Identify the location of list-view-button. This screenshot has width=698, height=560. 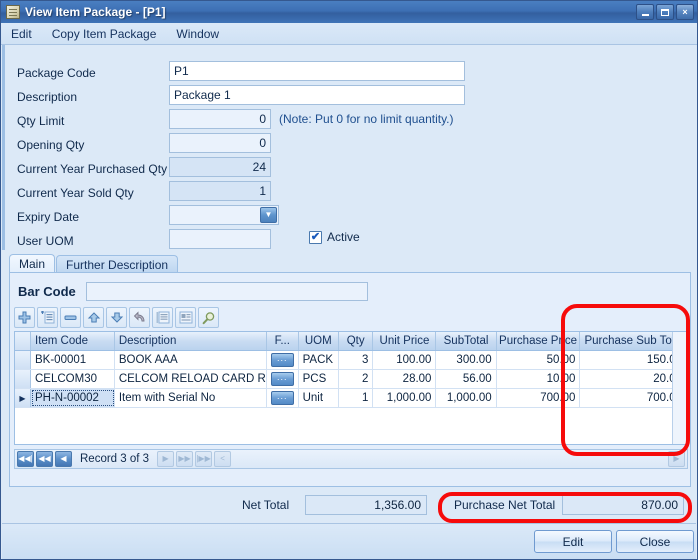
(185, 317).